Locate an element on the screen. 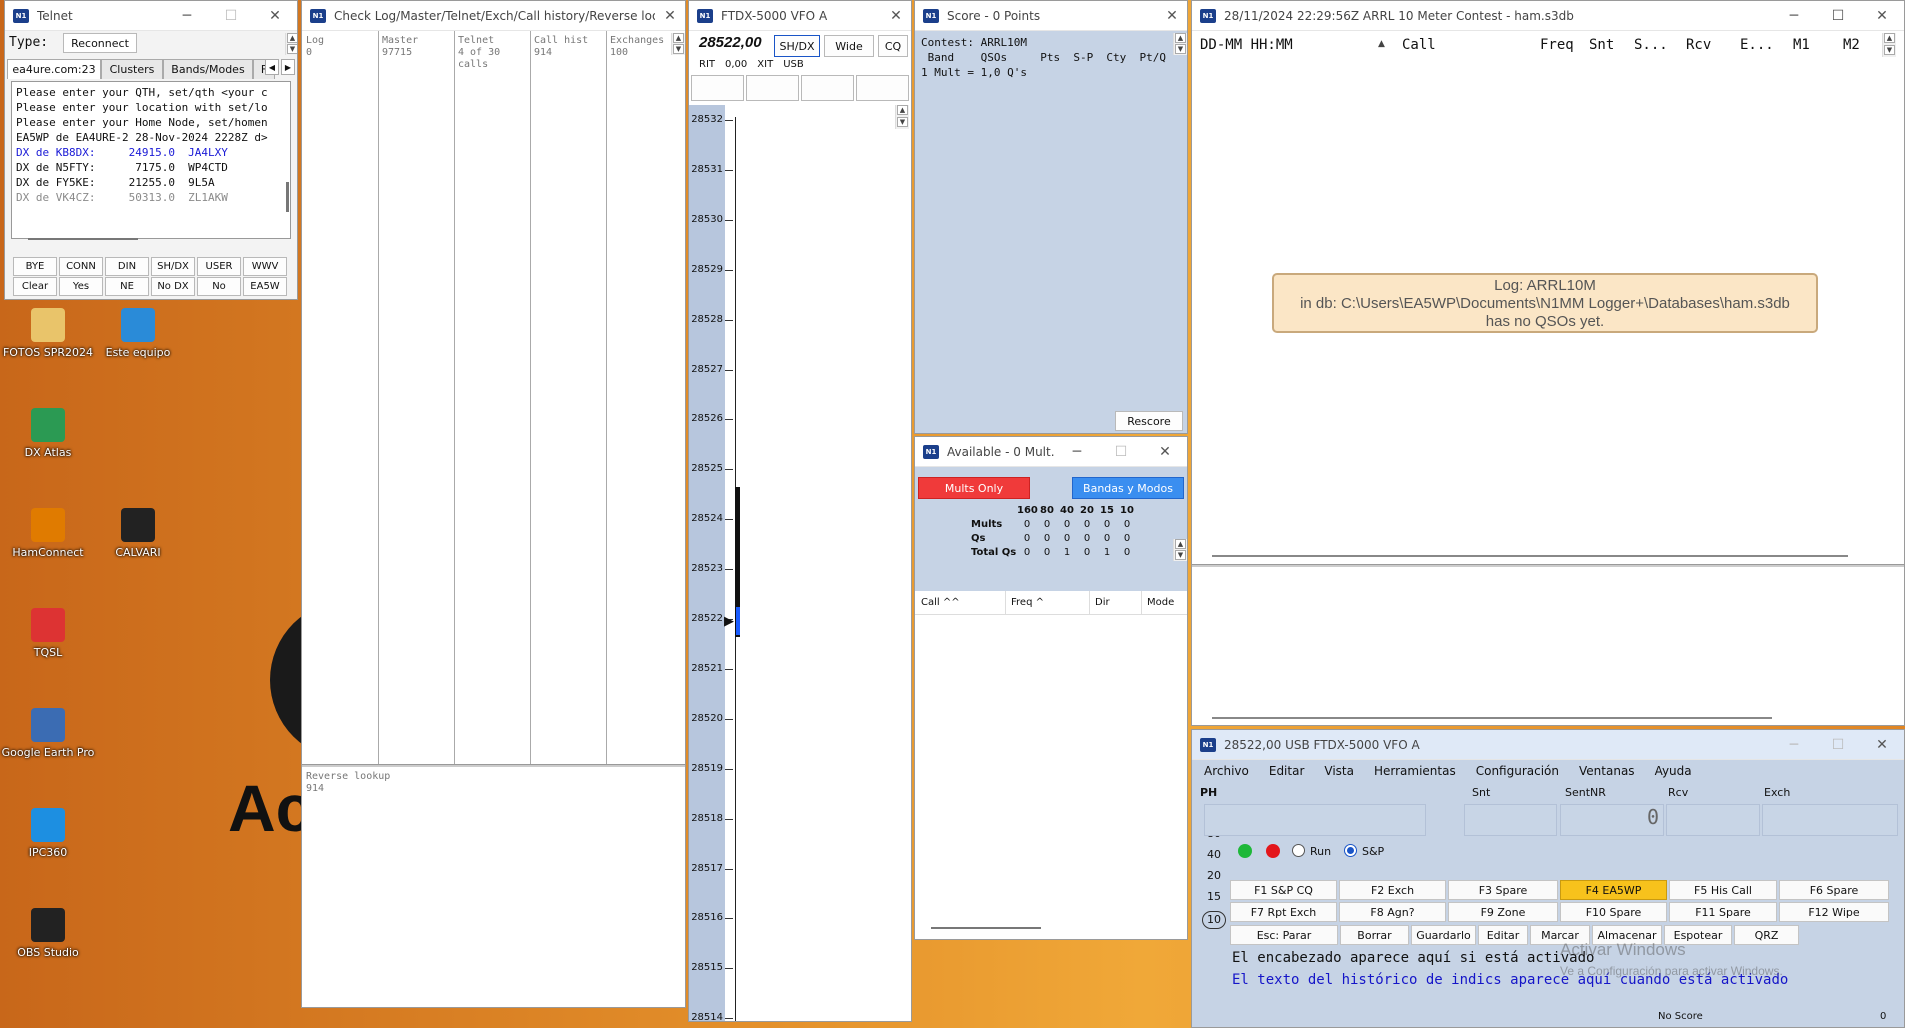 The width and height of the screenshot is (1905, 1028). telnet-macro-button: Clear is located at coordinates (35, 286).